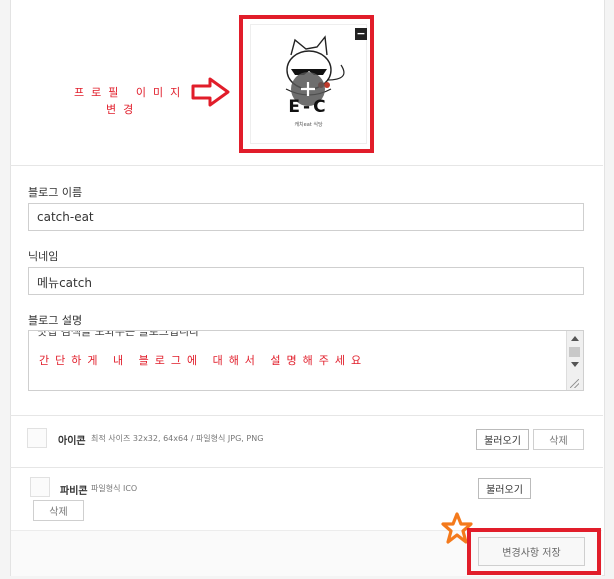  I want to click on profile-annotation-line1: 프로필 이미지, so click(131, 92).